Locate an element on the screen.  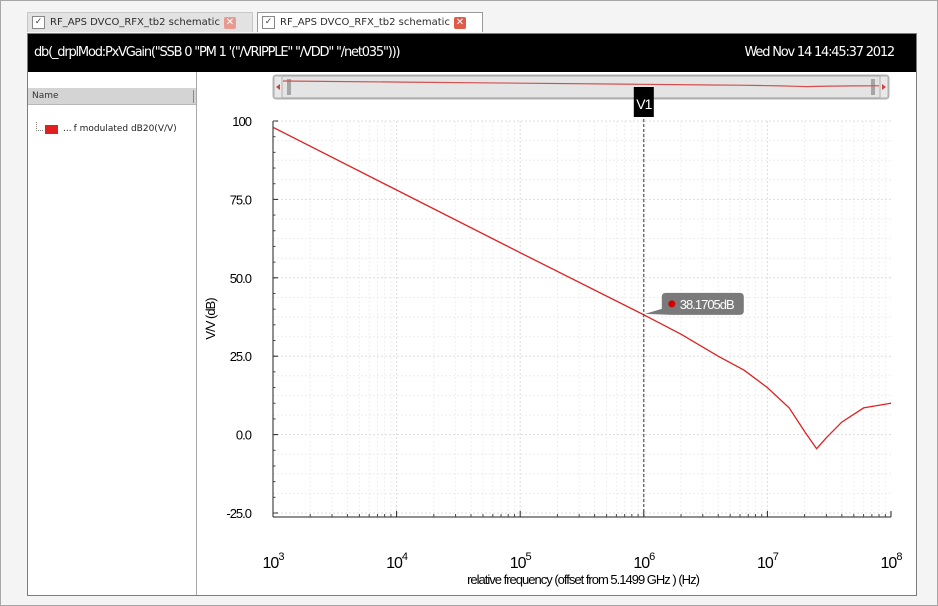
marker-readout: 38.1705dB is located at coordinates (694, 303).